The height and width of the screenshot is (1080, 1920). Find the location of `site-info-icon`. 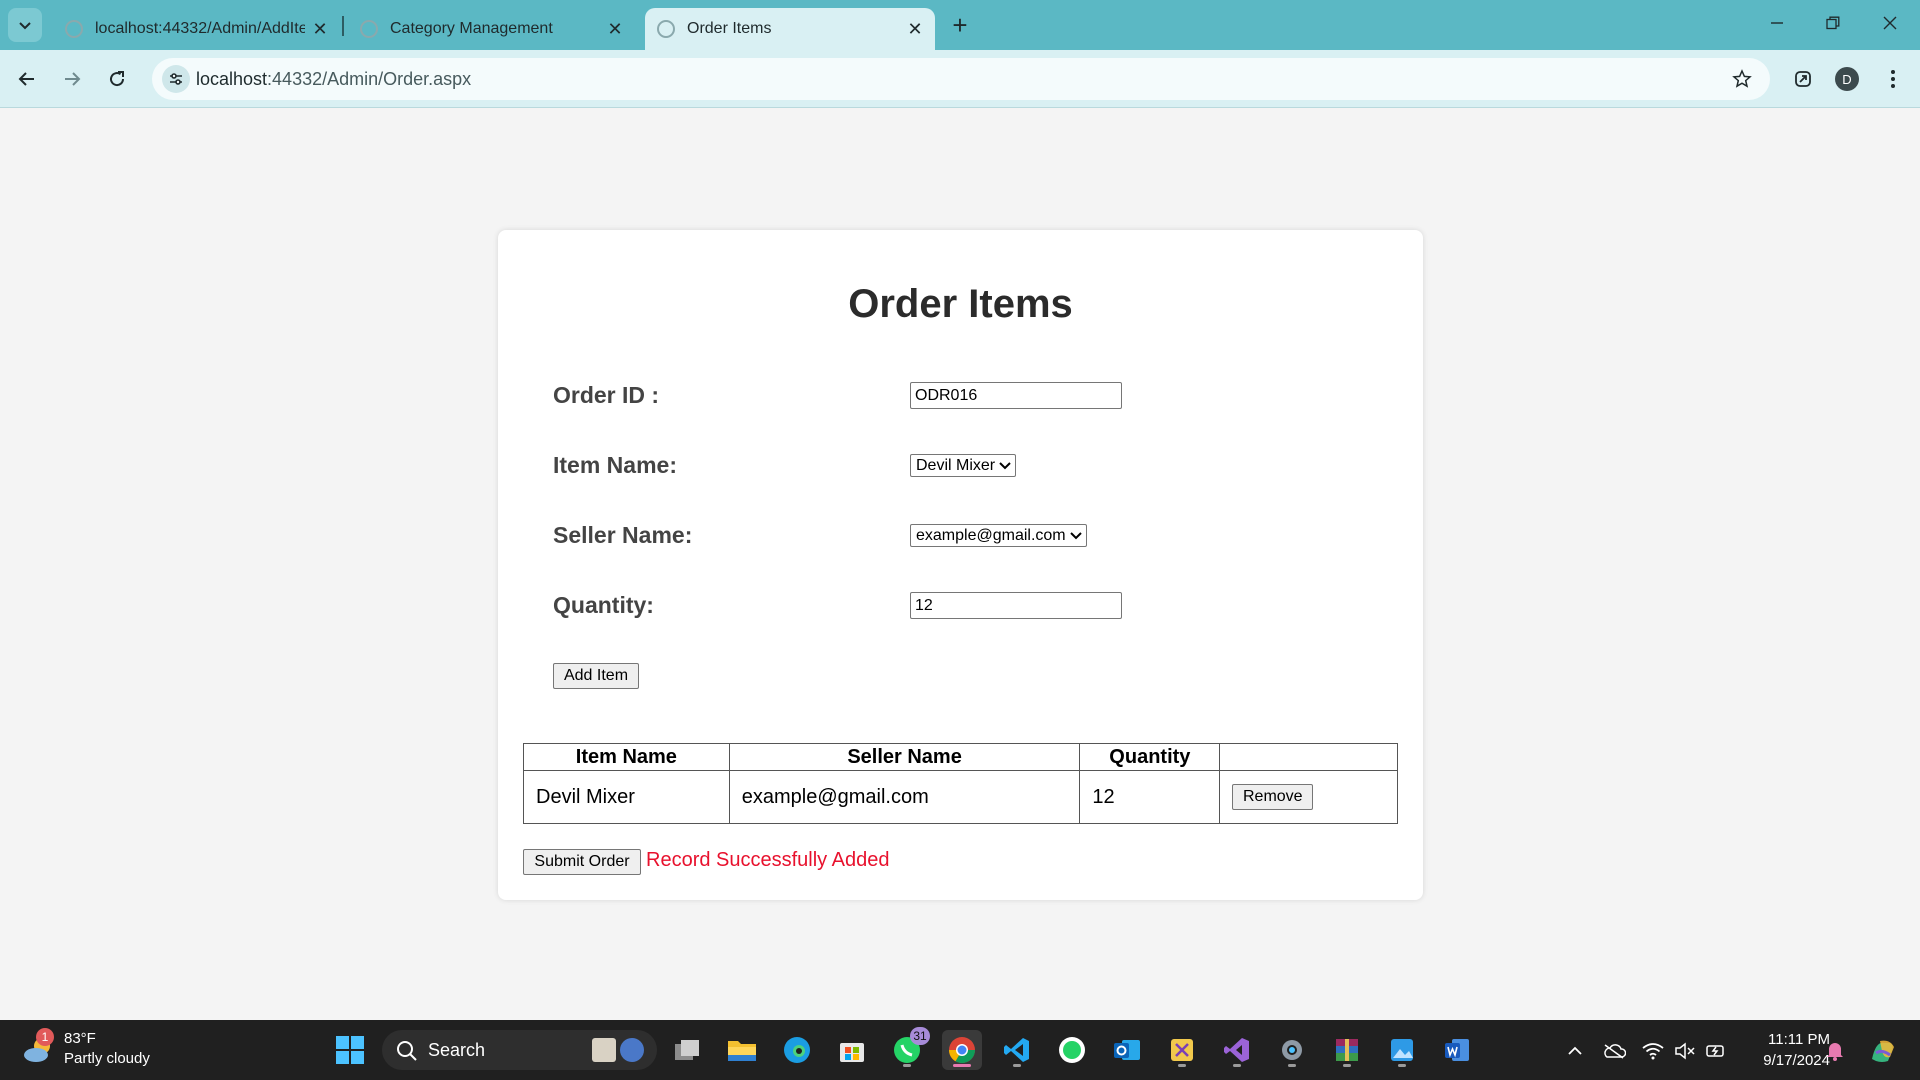

site-info-icon is located at coordinates (176, 79).